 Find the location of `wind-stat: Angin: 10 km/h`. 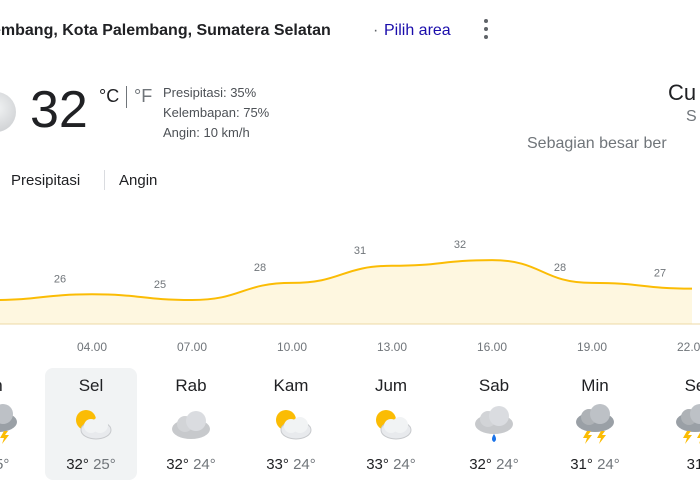

wind-stat: Angin: 10 km/h is located at coordinates (206, 132).